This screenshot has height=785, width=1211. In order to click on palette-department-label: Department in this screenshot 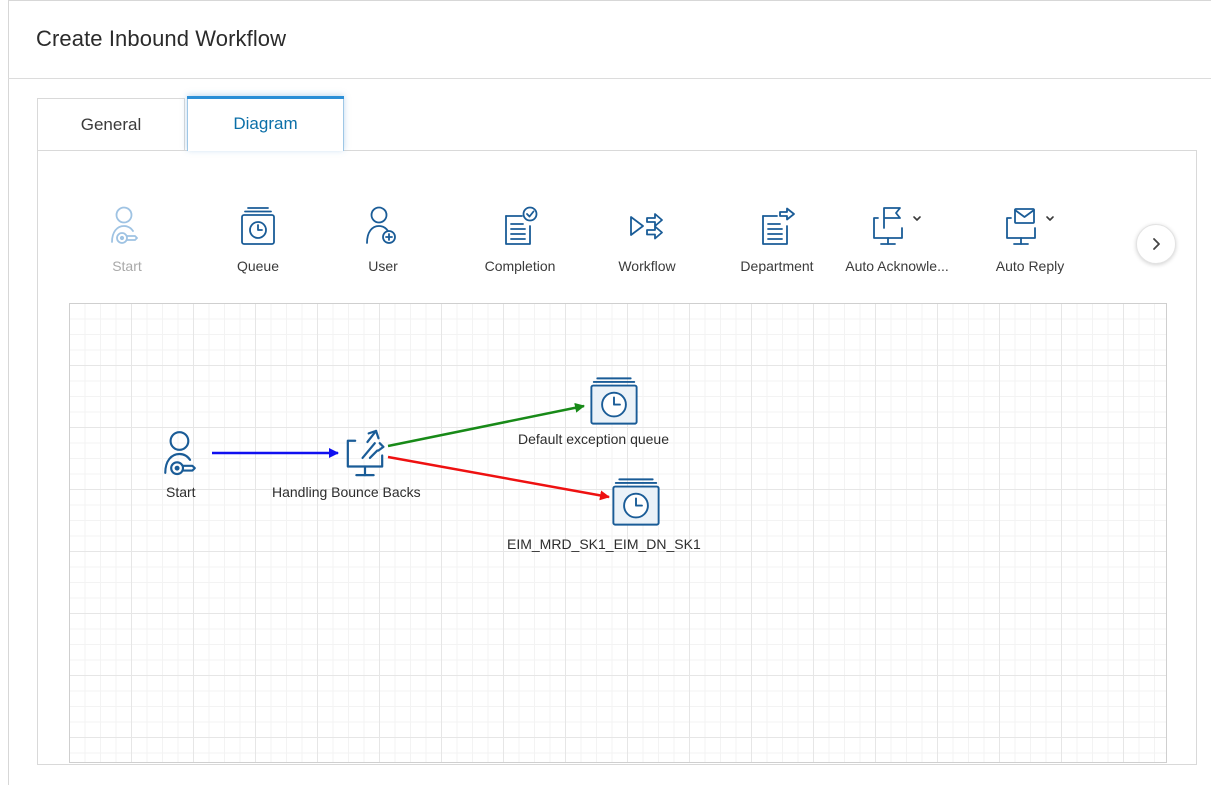, I will do `click(777, 266)`.